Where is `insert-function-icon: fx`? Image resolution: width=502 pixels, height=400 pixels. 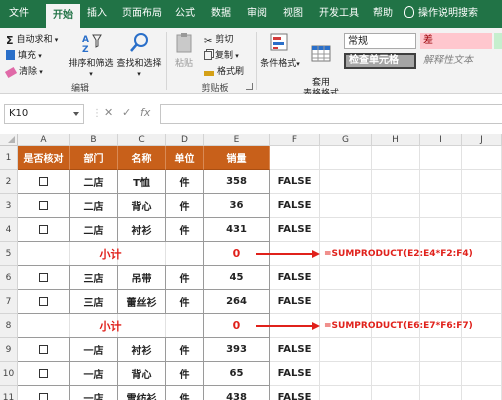
insert-function-icon: fx is located at coordinates (145, 112).